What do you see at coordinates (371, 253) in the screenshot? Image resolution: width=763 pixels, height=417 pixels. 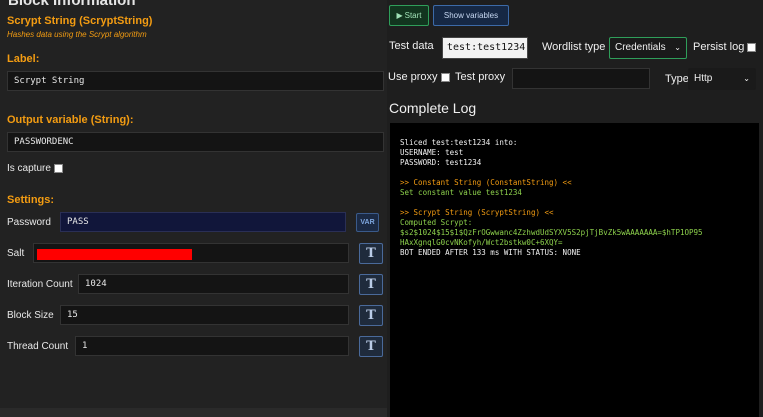 I see `salt-type-button: T` at bounding box center [371, 253].